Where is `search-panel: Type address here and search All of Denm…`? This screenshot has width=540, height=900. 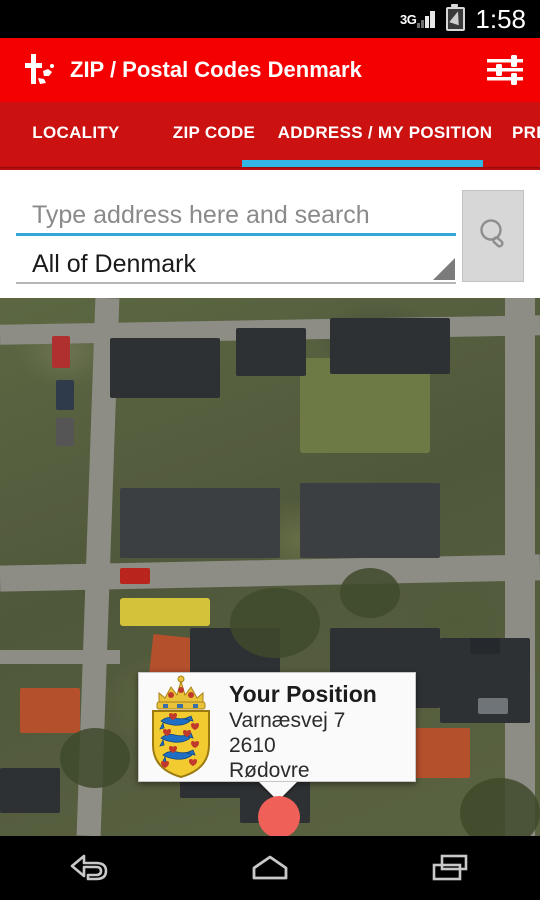
search-panel: Type address here and search All of Denm… is located at coordinates (270, 234).